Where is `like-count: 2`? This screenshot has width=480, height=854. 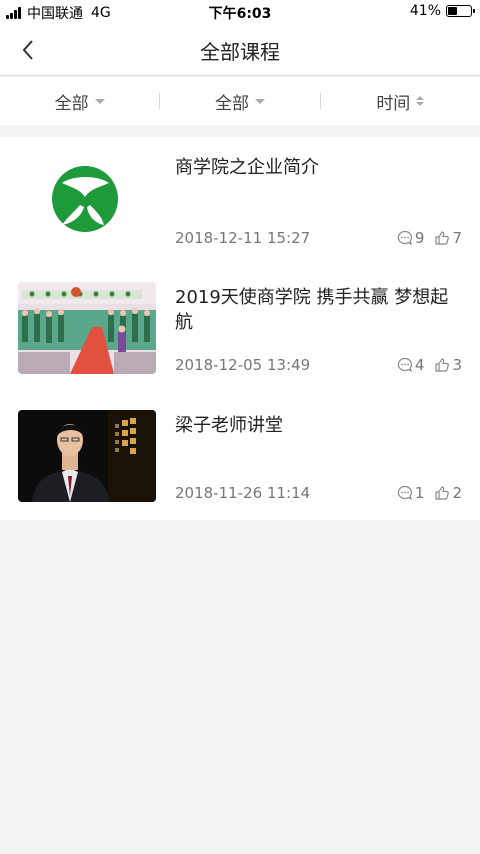
like-count: 2 is located at coordinates (457, 493).